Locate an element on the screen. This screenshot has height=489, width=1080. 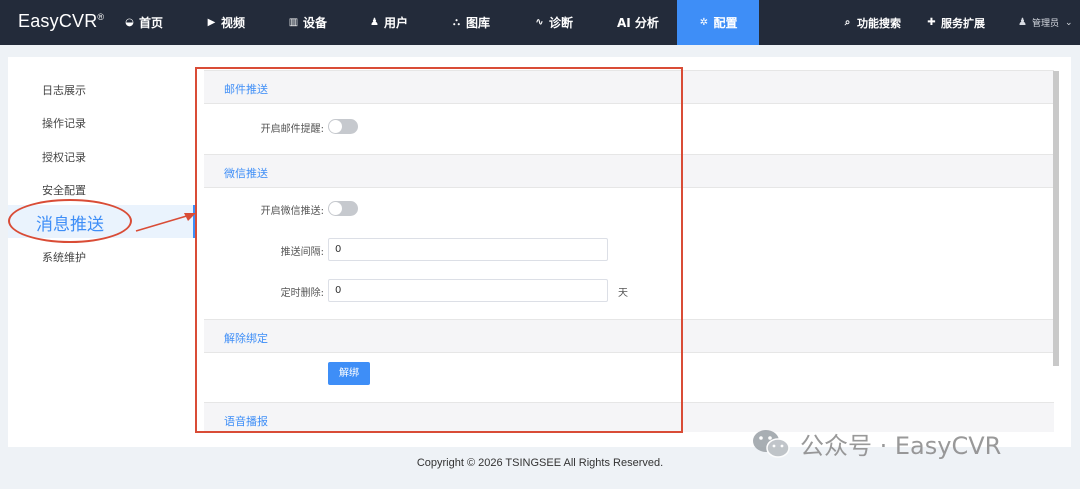
sidebar-item-logs: 日志展示 is located at coordinates (64, 90).